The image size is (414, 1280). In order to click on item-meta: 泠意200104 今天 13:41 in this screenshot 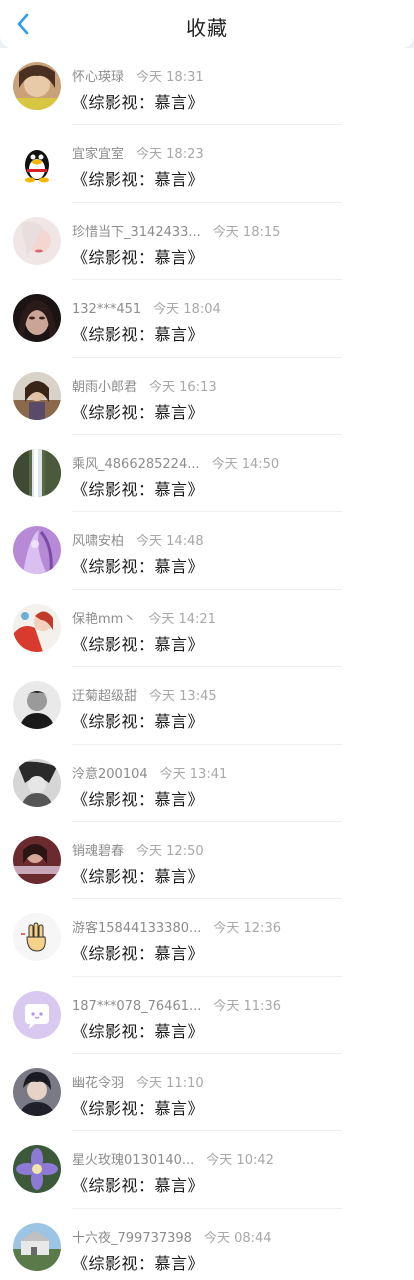, I will do `click(149, 772)`.